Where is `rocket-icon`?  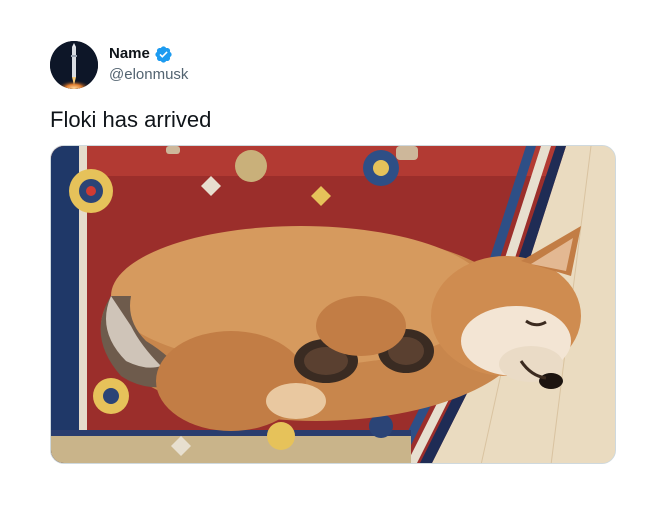 rocket-icon is located at coordinates (74, 65).